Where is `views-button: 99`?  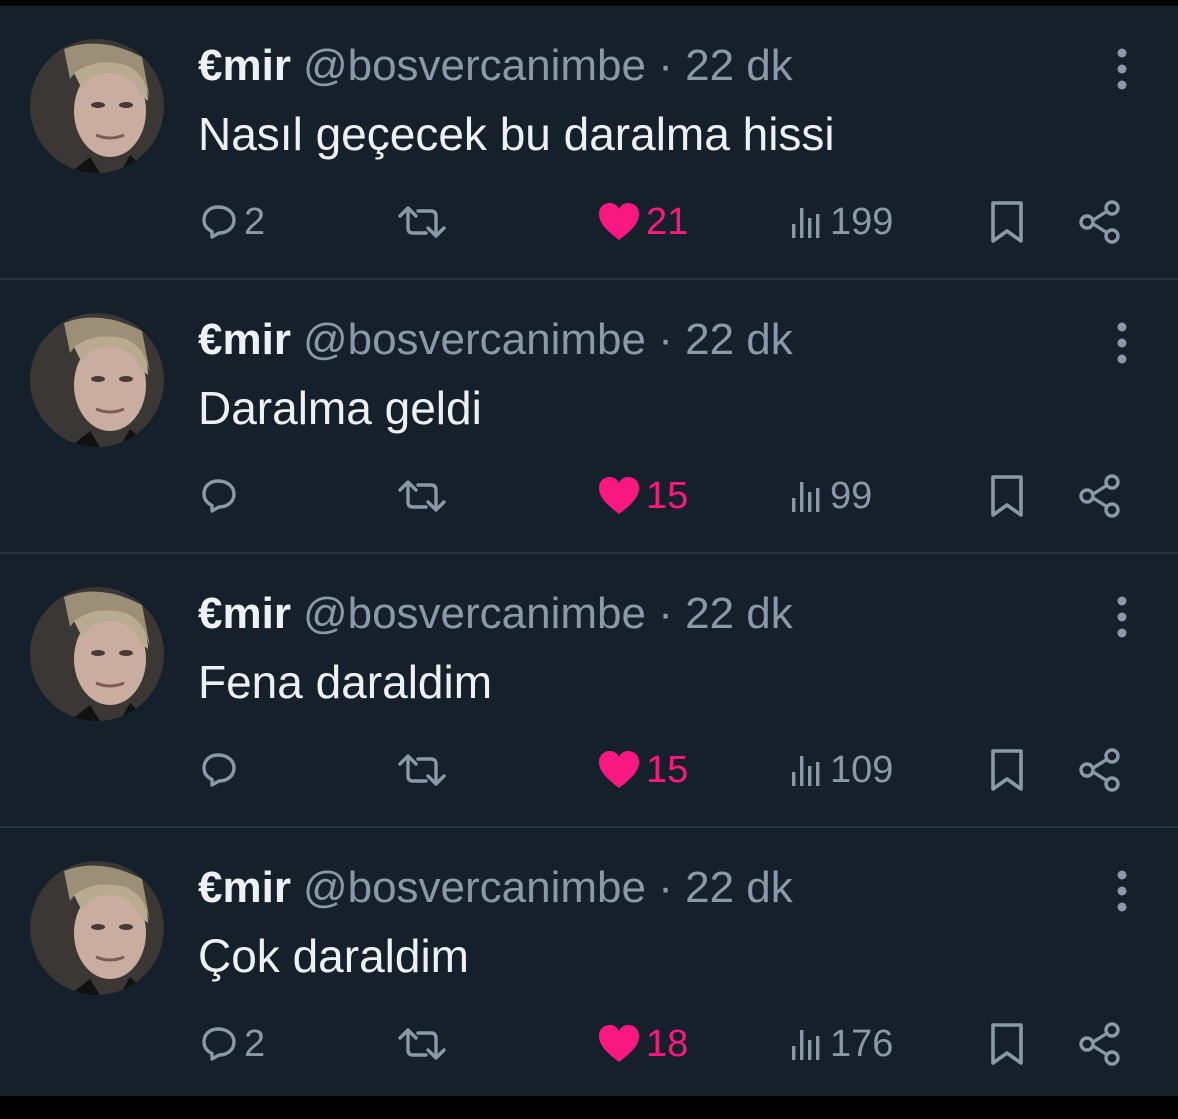 views-button: 99 is located at coordinates (829, 496).